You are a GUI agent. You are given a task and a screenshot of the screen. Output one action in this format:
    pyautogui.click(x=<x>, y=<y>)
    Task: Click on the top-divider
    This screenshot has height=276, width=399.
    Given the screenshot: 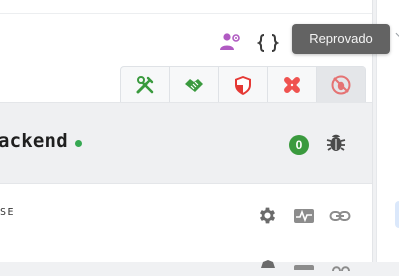 What is the action you would take?
    pyautogui.click(x=186, y=13)
    